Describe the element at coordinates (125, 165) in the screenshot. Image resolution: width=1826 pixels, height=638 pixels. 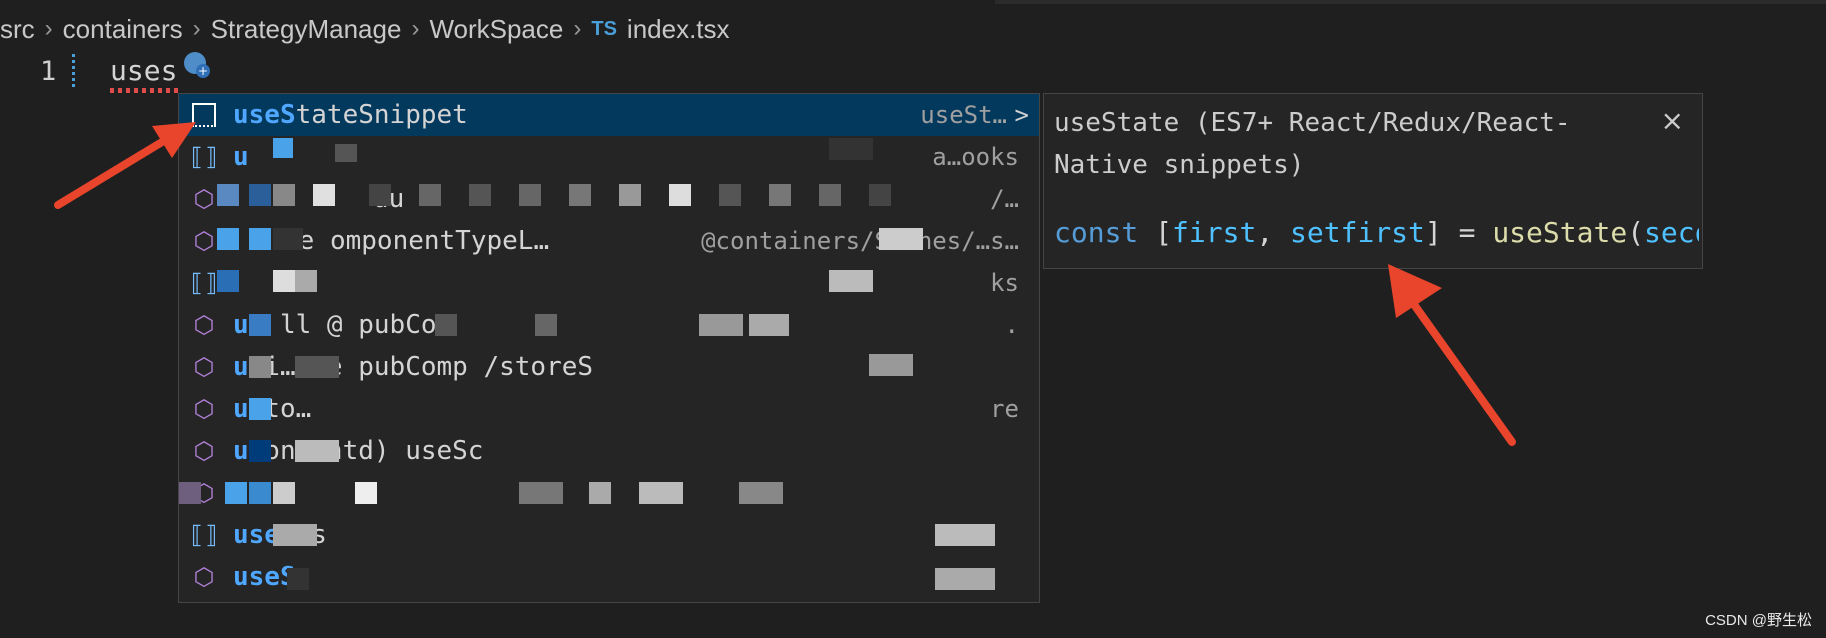
I see `arrow-left-annotation` at that location.